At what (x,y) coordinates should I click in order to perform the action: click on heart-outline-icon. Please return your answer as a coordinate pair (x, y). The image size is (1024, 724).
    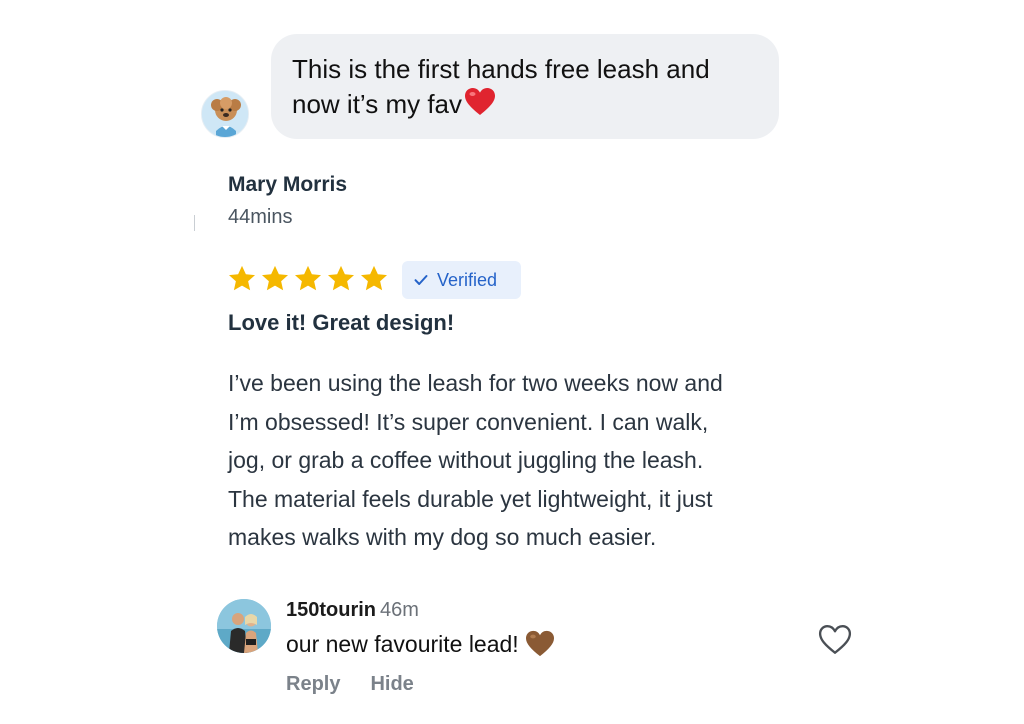
    Looking at the image, I should click on (835, 639).